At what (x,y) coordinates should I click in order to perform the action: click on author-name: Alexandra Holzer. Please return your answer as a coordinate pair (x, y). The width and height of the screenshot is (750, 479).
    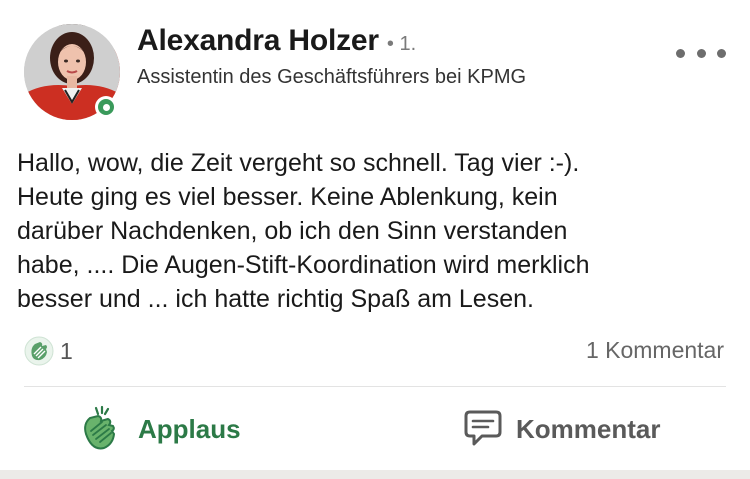
    Looking at the image, I should click on (258, 41).